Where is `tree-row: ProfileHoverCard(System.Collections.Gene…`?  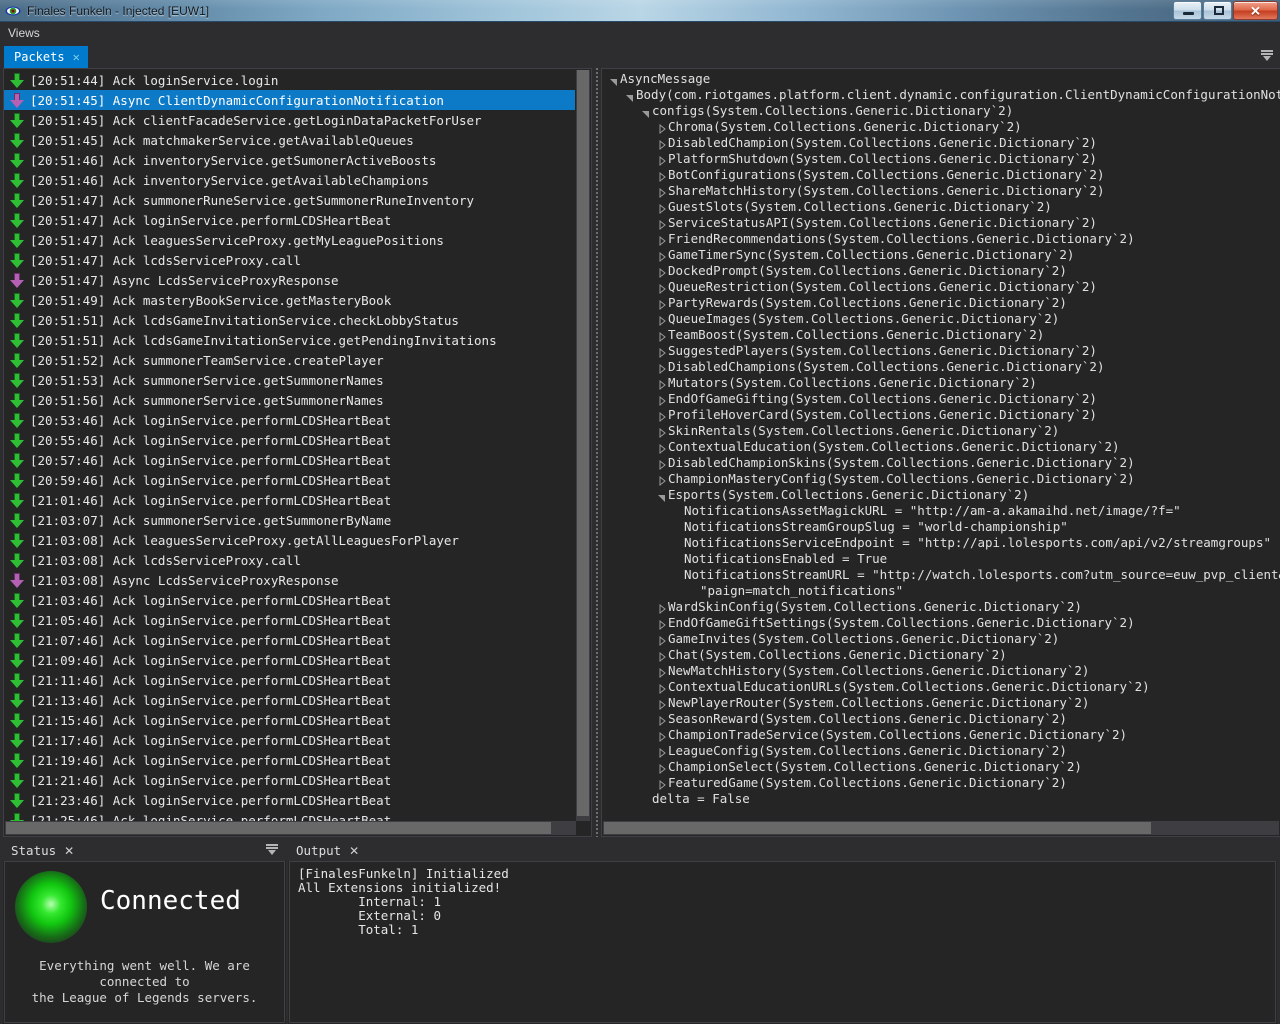 tree-row: ProfileHoverCard(System.Collections.Gene… is located at coordinates (941, 414).